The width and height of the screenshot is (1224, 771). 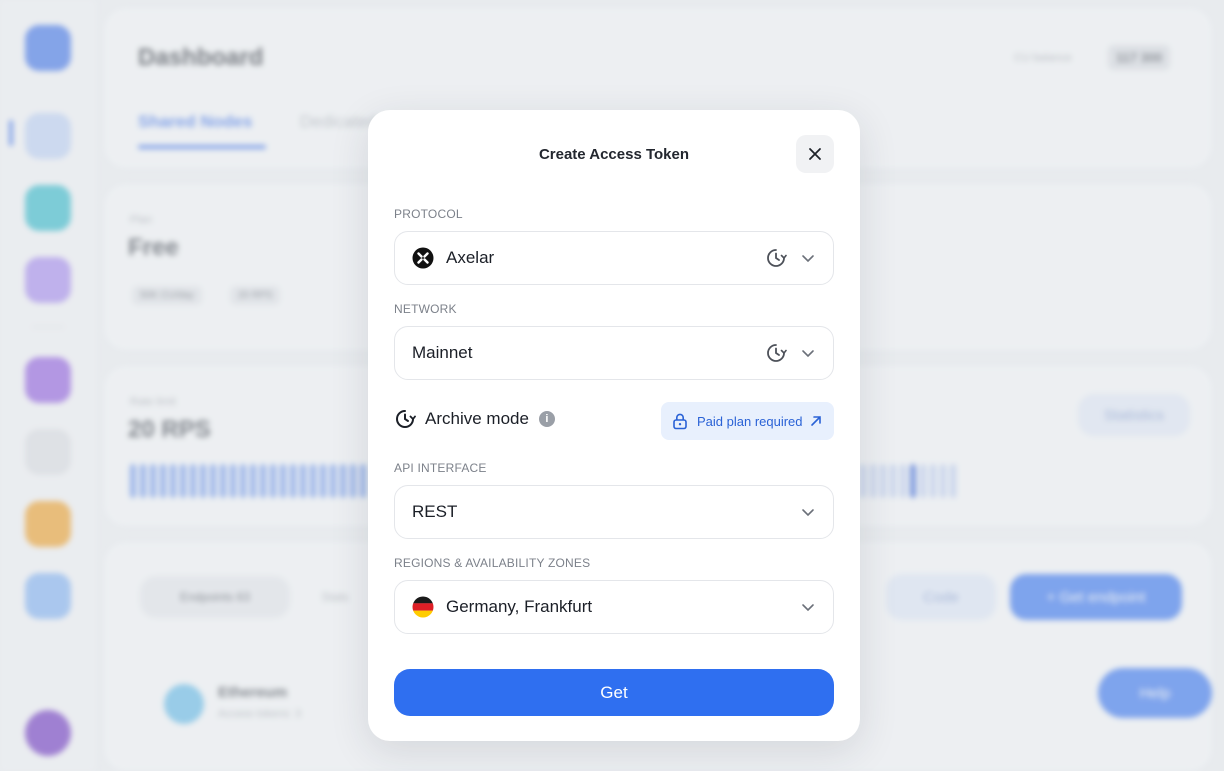 What do you see at coordinates (614, 154) in the screenshot?
I see `modal-title: Create Access Token` at bounding box center [614, 154].